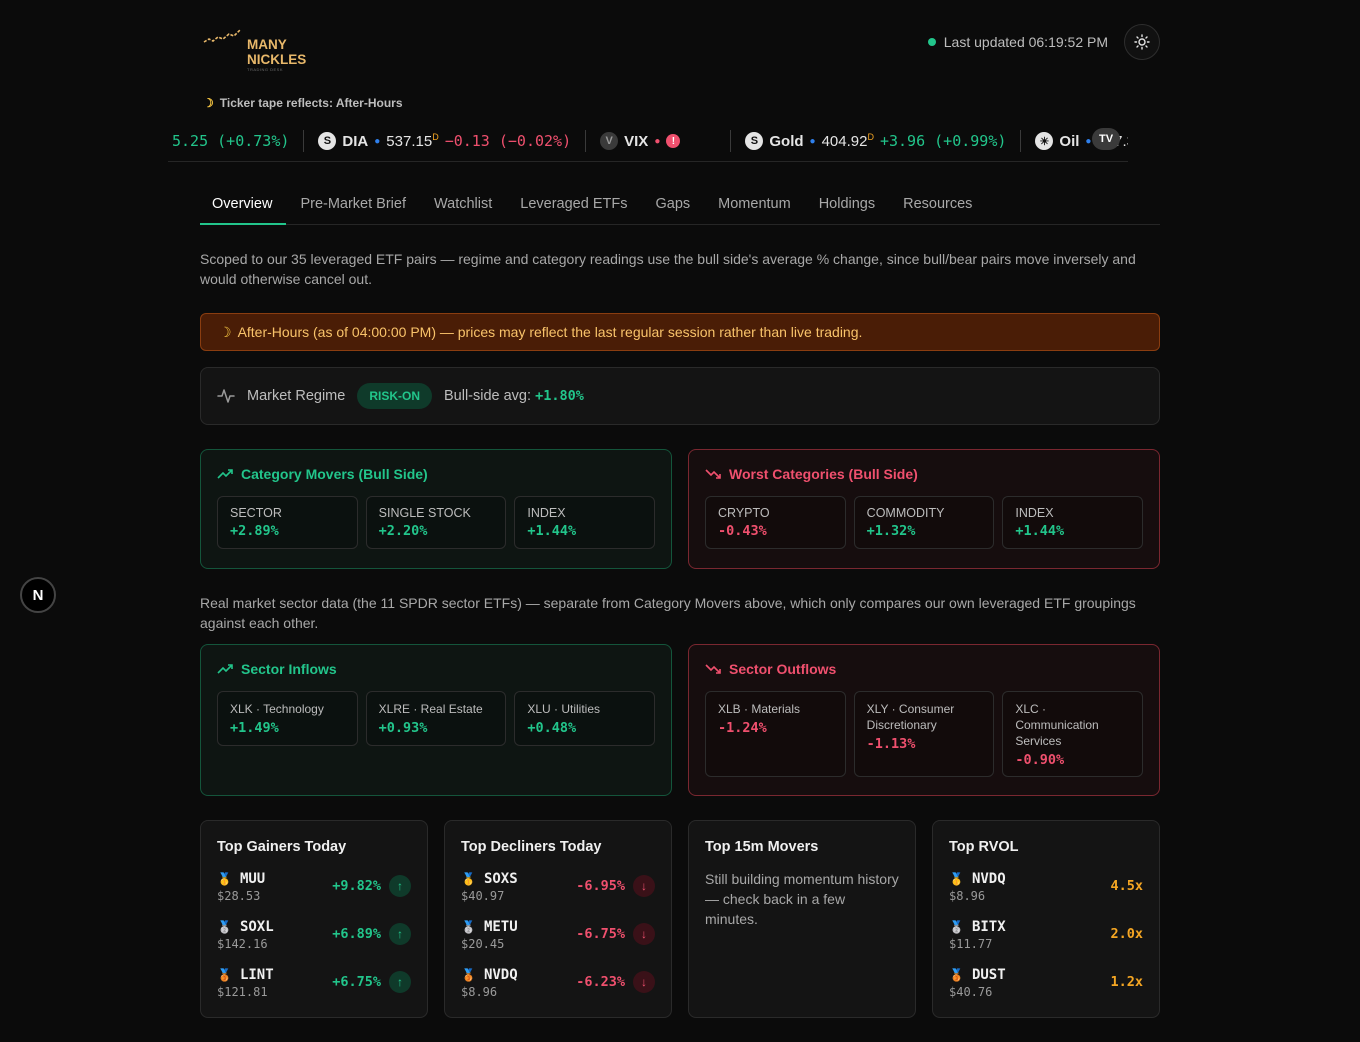  I want to click on ticker-price: $20.45, so click(483, 943).